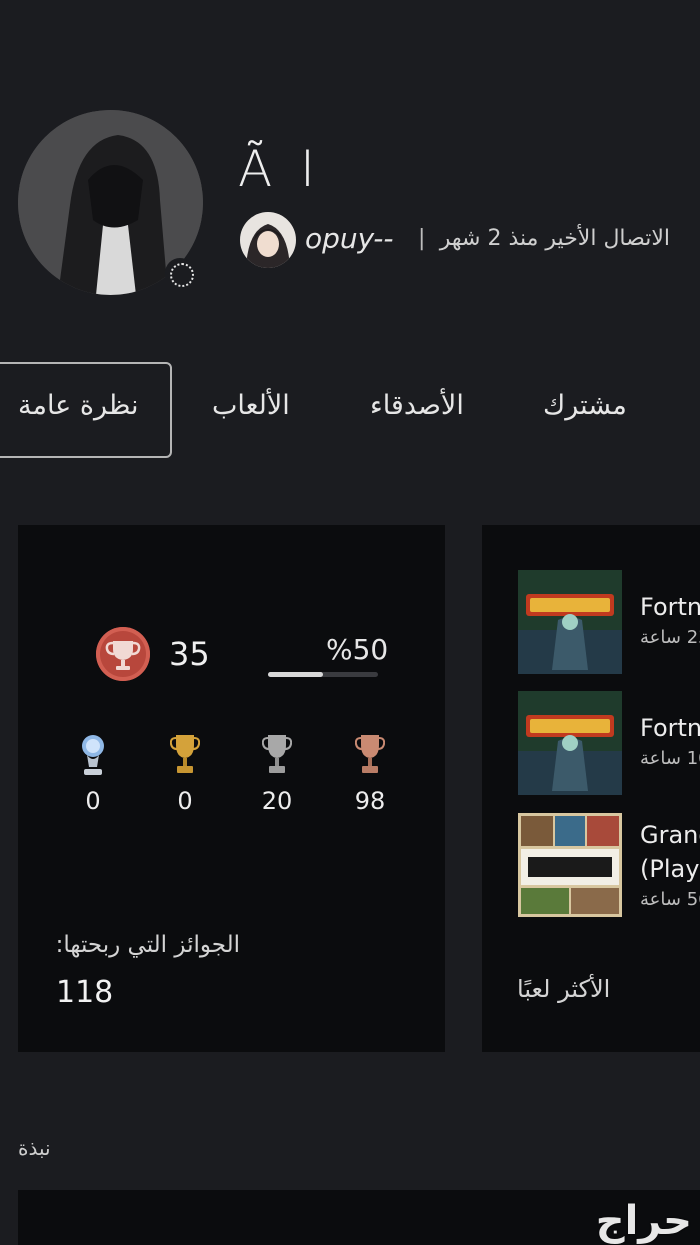  What do you see at coordinates (78, 405) in the screenshot?
I see `tab-overview: نظرة عامة` at bounding box center [78, 405].